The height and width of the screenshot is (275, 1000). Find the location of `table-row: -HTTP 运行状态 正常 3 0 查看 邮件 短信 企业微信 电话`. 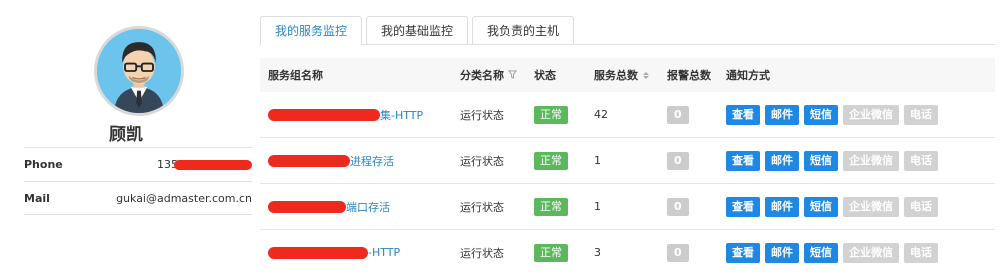

table-row: -HTTP 运行状态 正常 3 0 查看 邮件 短信 企业微信 电话 is located at coordinates (627, 252).